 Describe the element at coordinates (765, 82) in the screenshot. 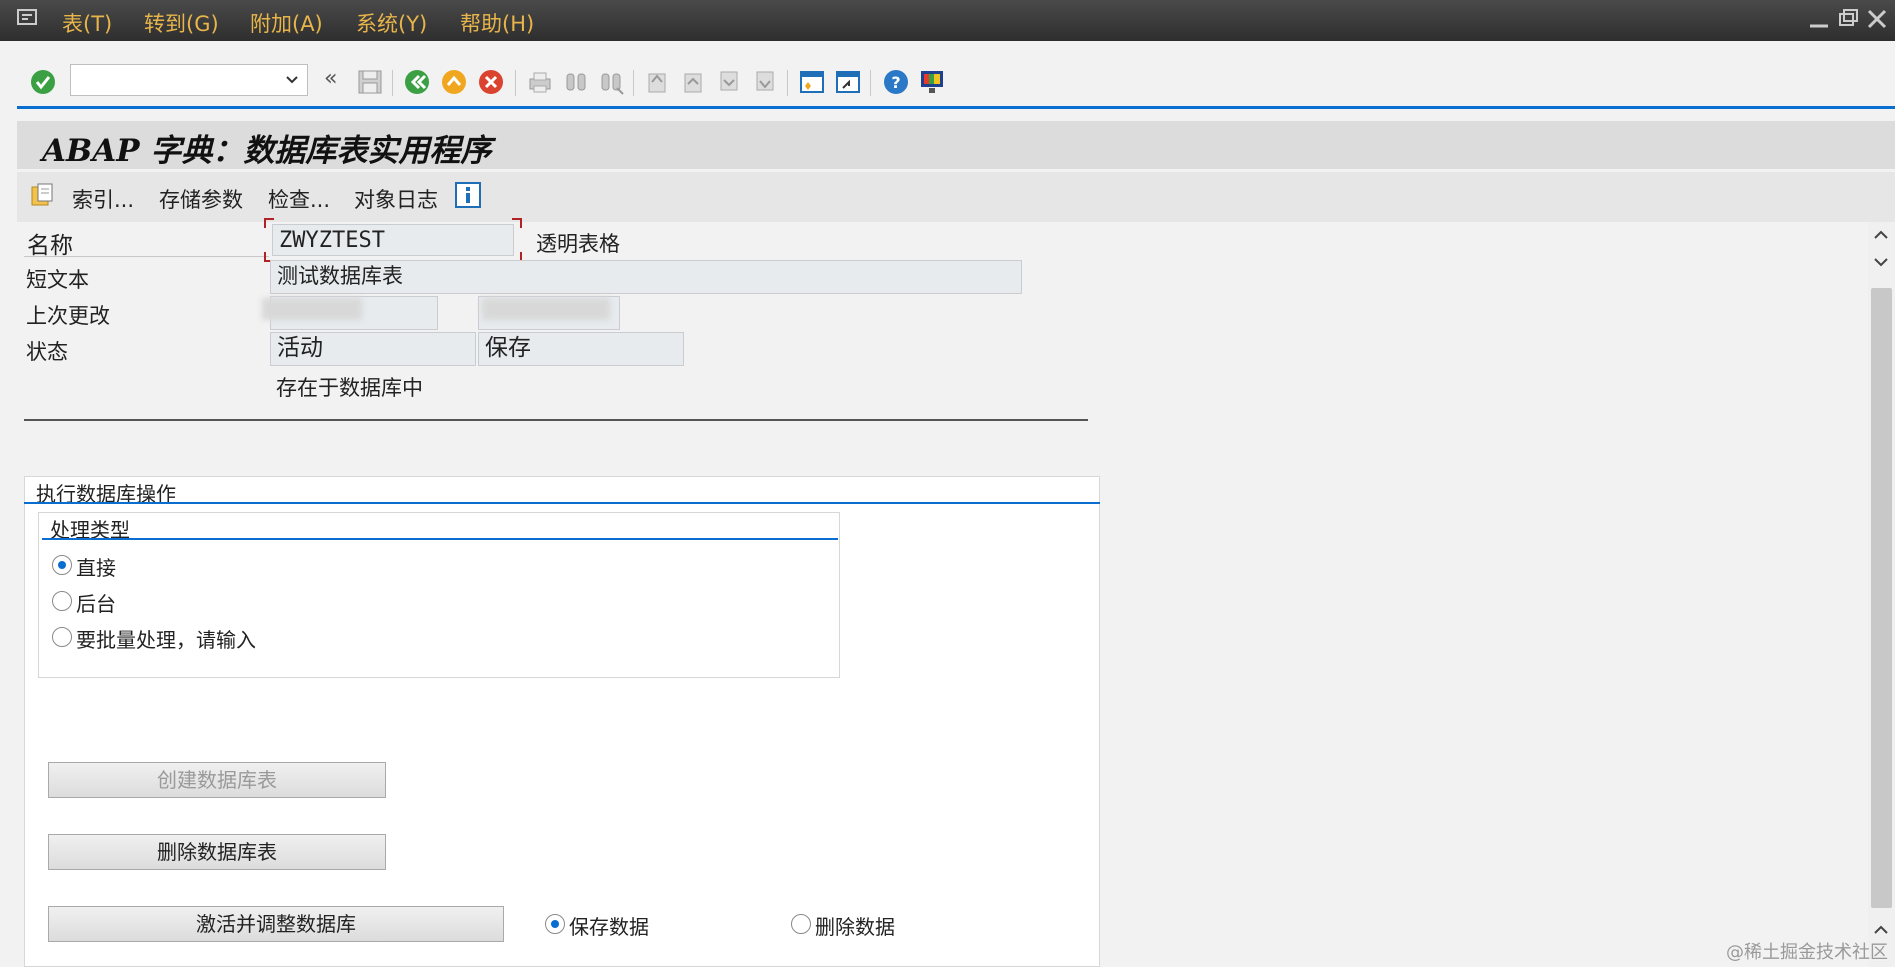

I see `last-page-icon` at that location.